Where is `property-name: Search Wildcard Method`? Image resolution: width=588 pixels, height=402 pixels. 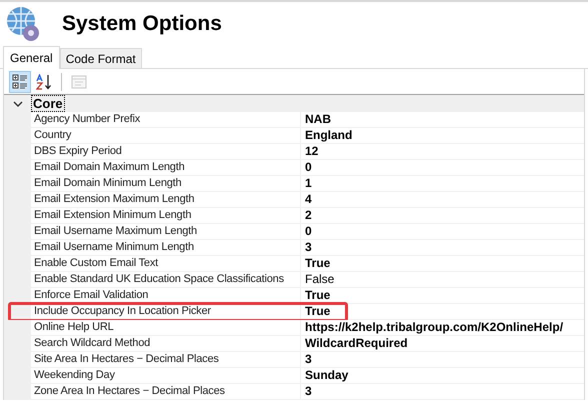 property-name: Search Wildcard Method is located at coordinates (166, 344).